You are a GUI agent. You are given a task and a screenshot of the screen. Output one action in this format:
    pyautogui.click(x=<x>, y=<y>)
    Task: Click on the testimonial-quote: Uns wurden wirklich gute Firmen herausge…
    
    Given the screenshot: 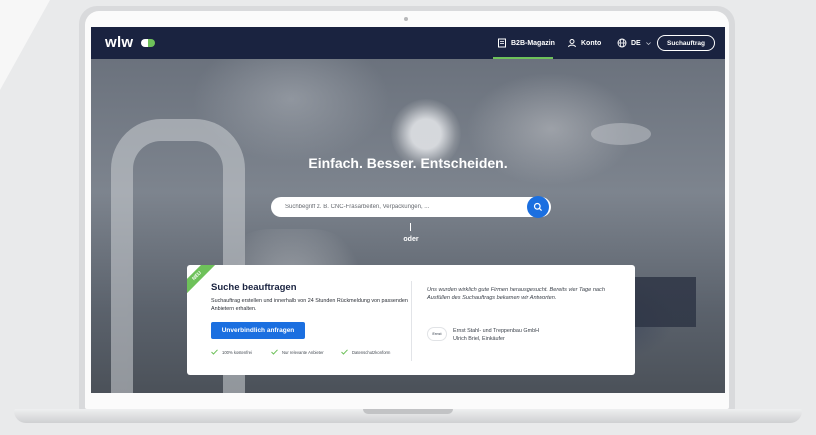 What is the action you would take?
    pyautogui.click(x=516, y=294)
    